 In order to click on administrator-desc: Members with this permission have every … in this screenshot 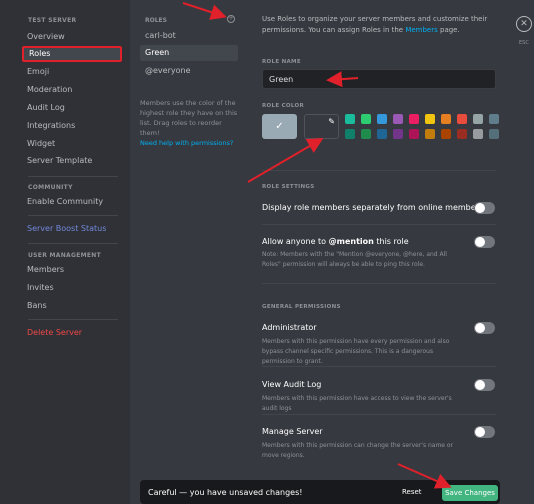, I will do `click(356, 351)`.